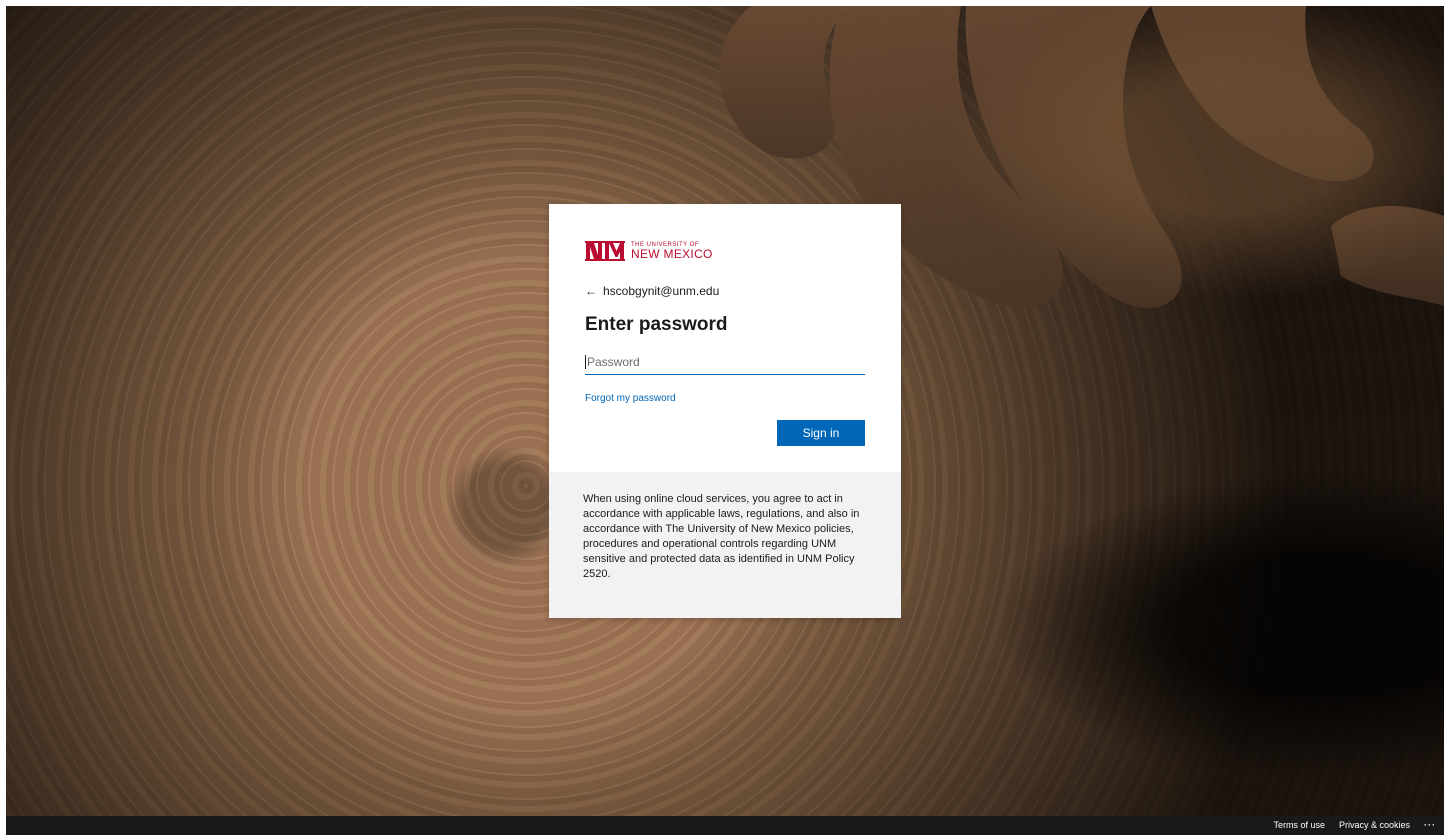 The height and width of the screenshot is (835, 1450). I want to click on footer-links: Terms of use Privacy & cookies ···, so click(1354, 825).